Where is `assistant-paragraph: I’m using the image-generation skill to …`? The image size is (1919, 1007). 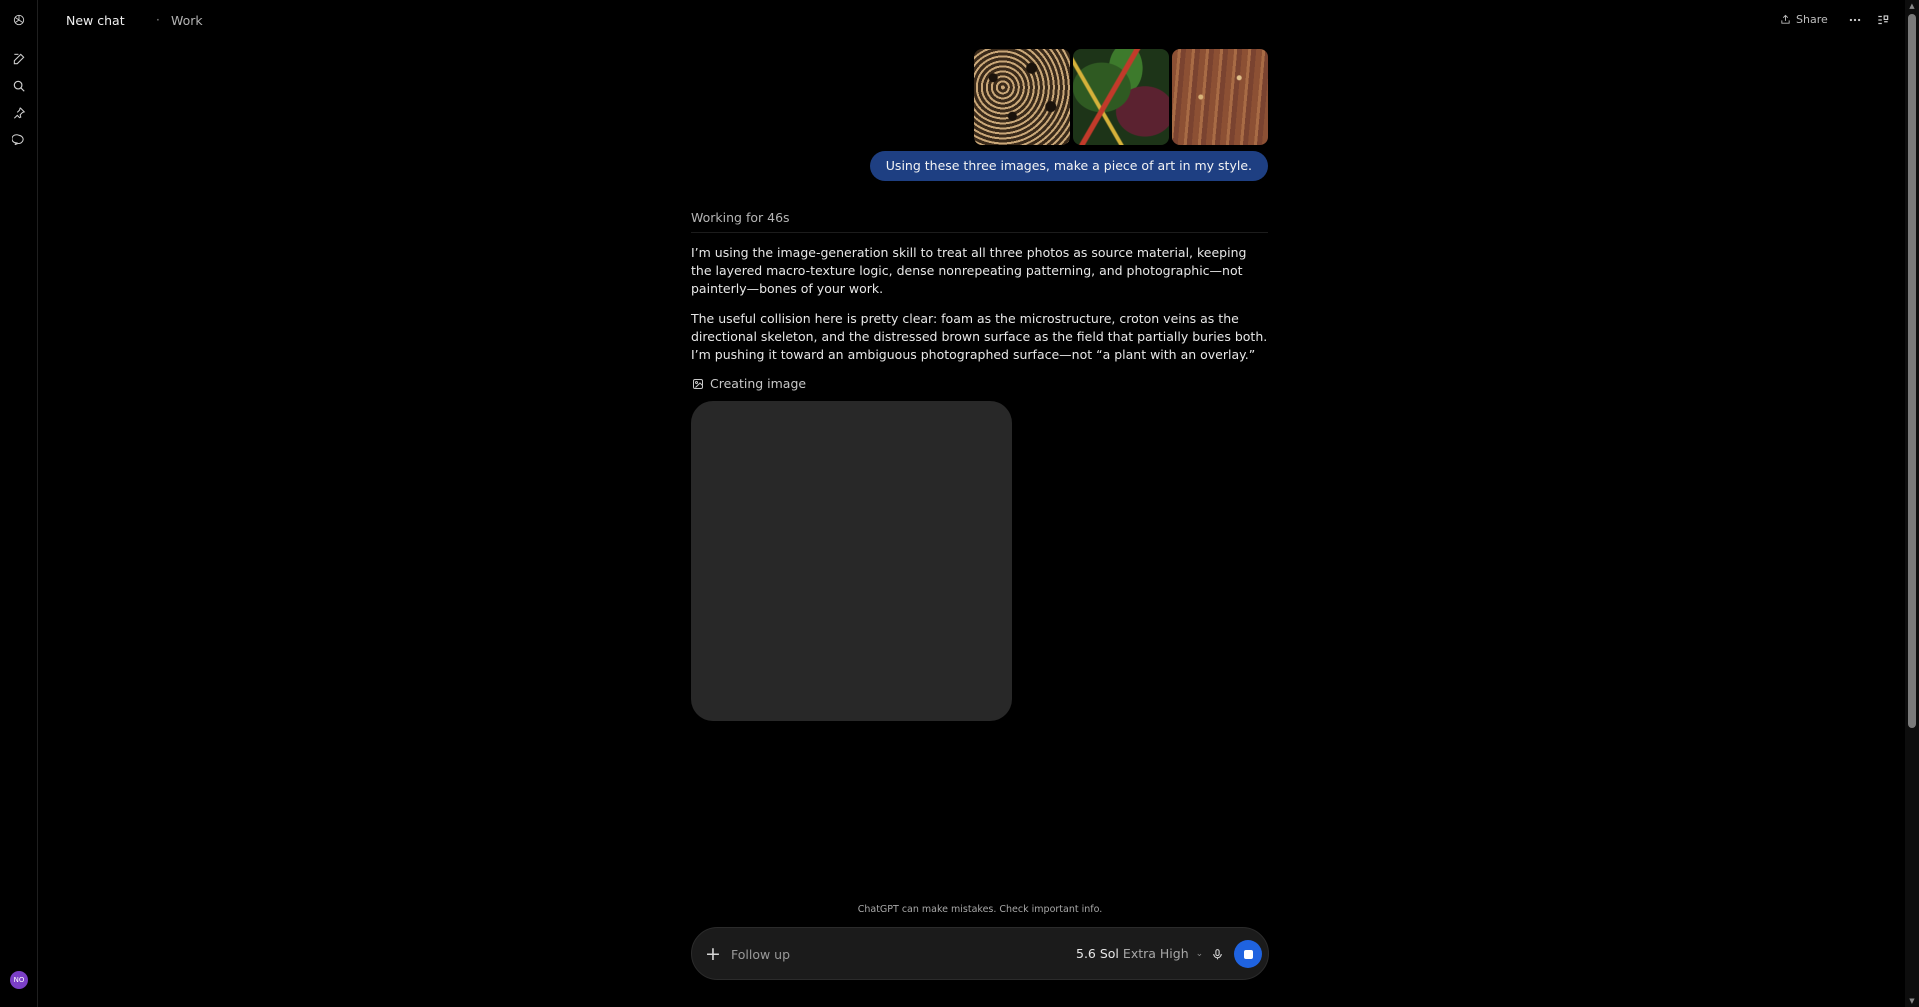
assistant-paragraph: I’m using the image-generation skill to … is located at coordinates (969, 270).